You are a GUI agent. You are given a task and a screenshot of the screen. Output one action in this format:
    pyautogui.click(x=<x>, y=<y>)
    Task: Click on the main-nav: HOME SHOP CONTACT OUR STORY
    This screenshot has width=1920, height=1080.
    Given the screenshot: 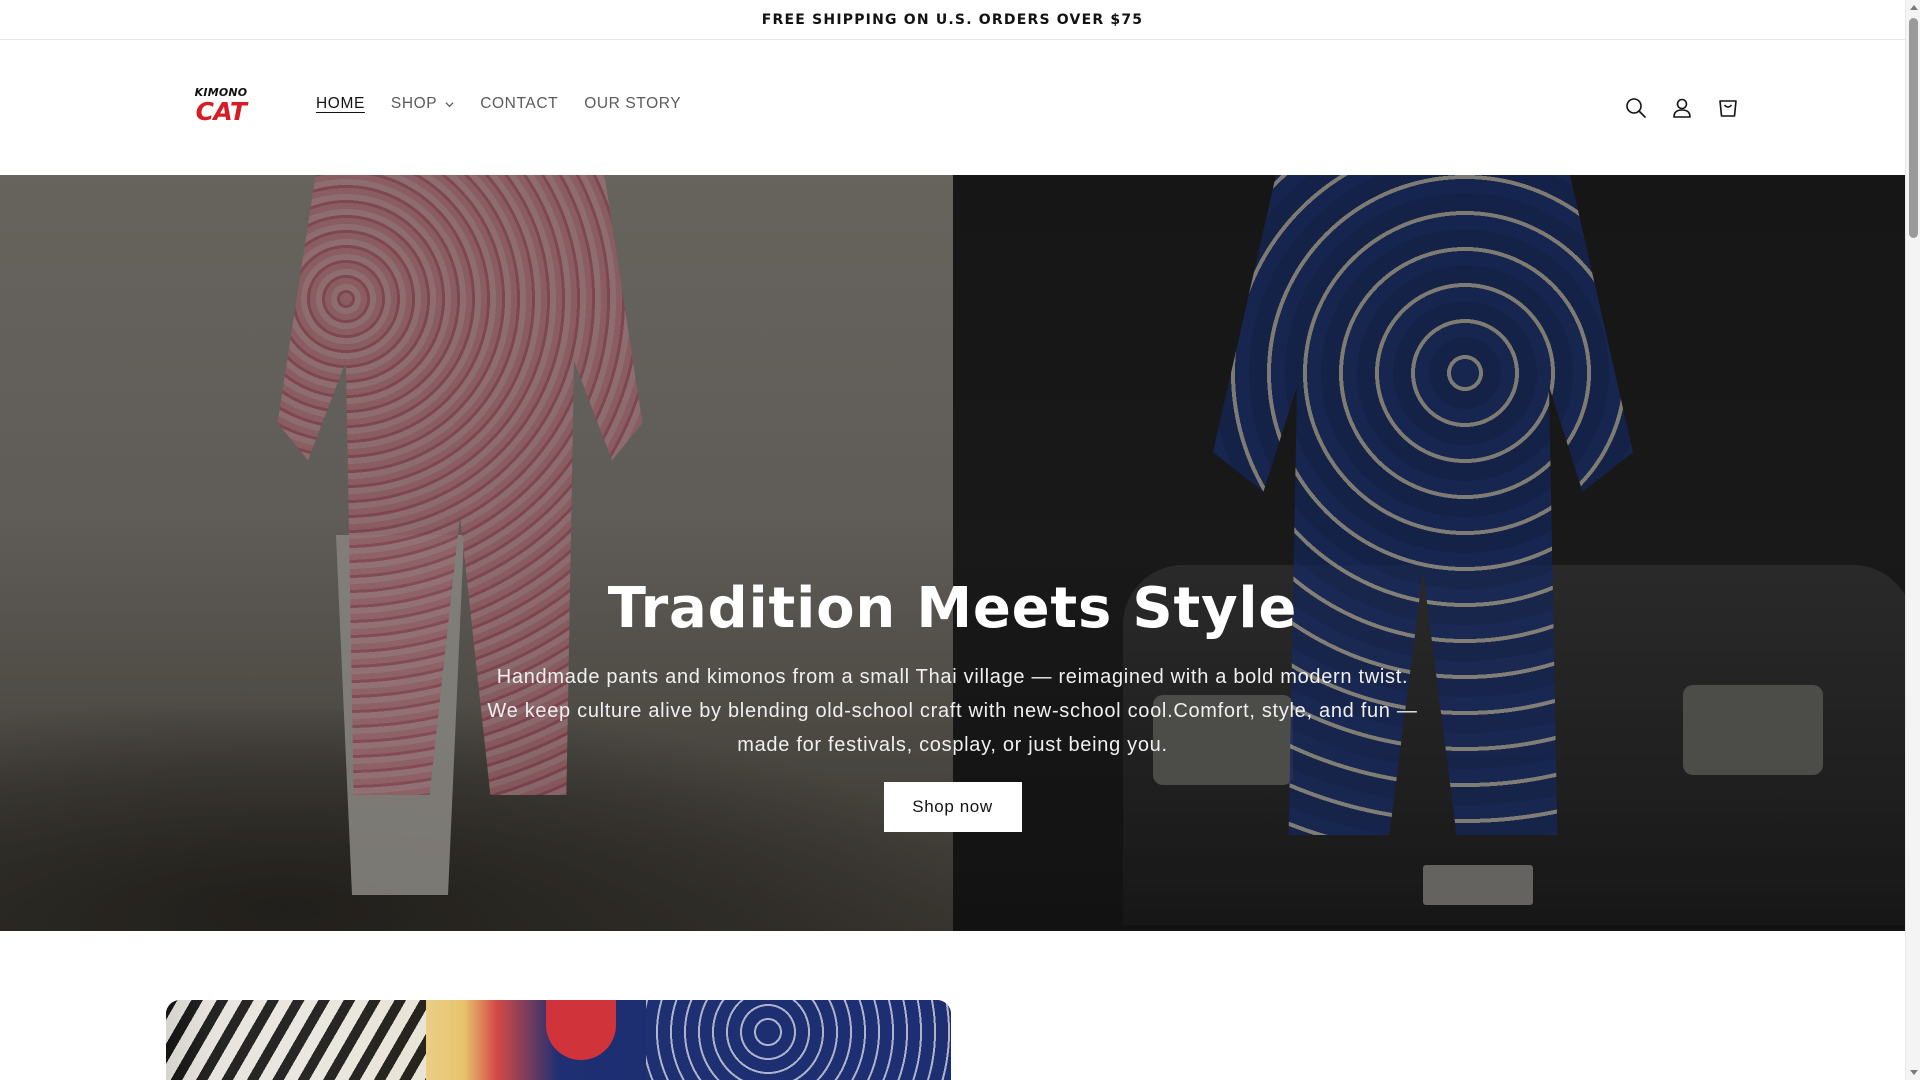 What is the action you would take?
    pyautogui.click(x=511, y=104)
    